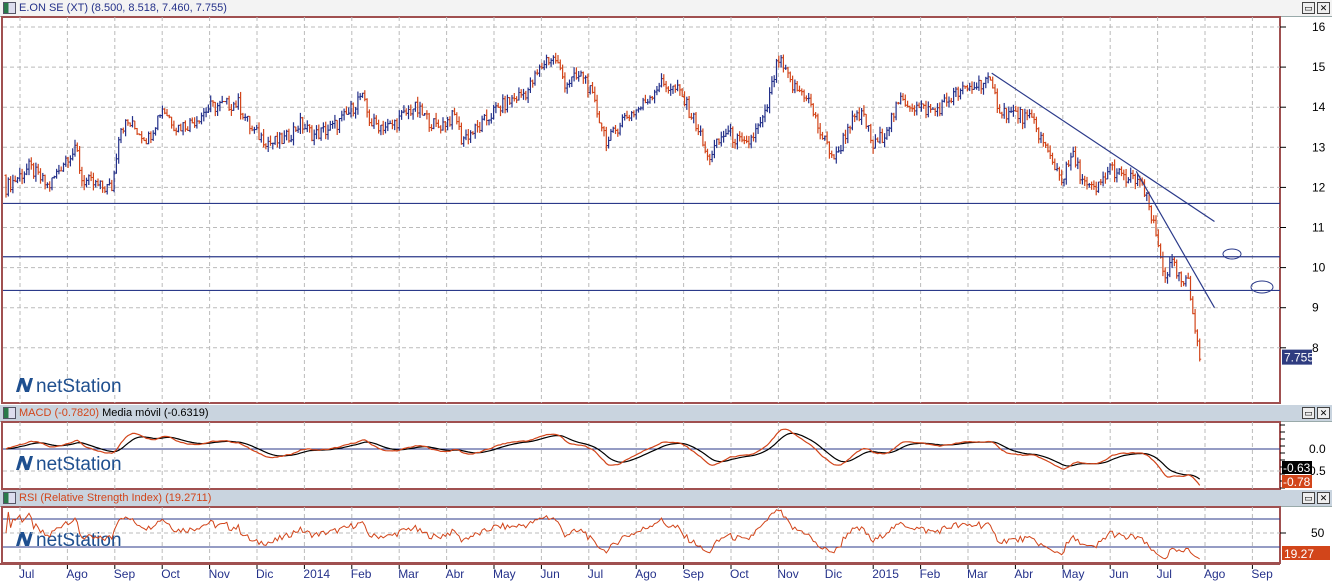  Describe the element at coordinates (1318, 533) in the screenshot. I see `rsi-tick-label: 50` at that location.